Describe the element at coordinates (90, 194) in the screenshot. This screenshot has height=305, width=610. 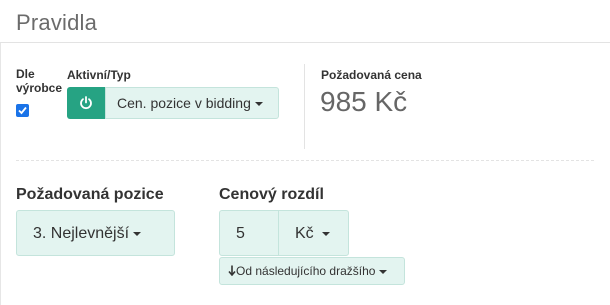
I see `required-position-label: Požadovaná pozice` at that location.